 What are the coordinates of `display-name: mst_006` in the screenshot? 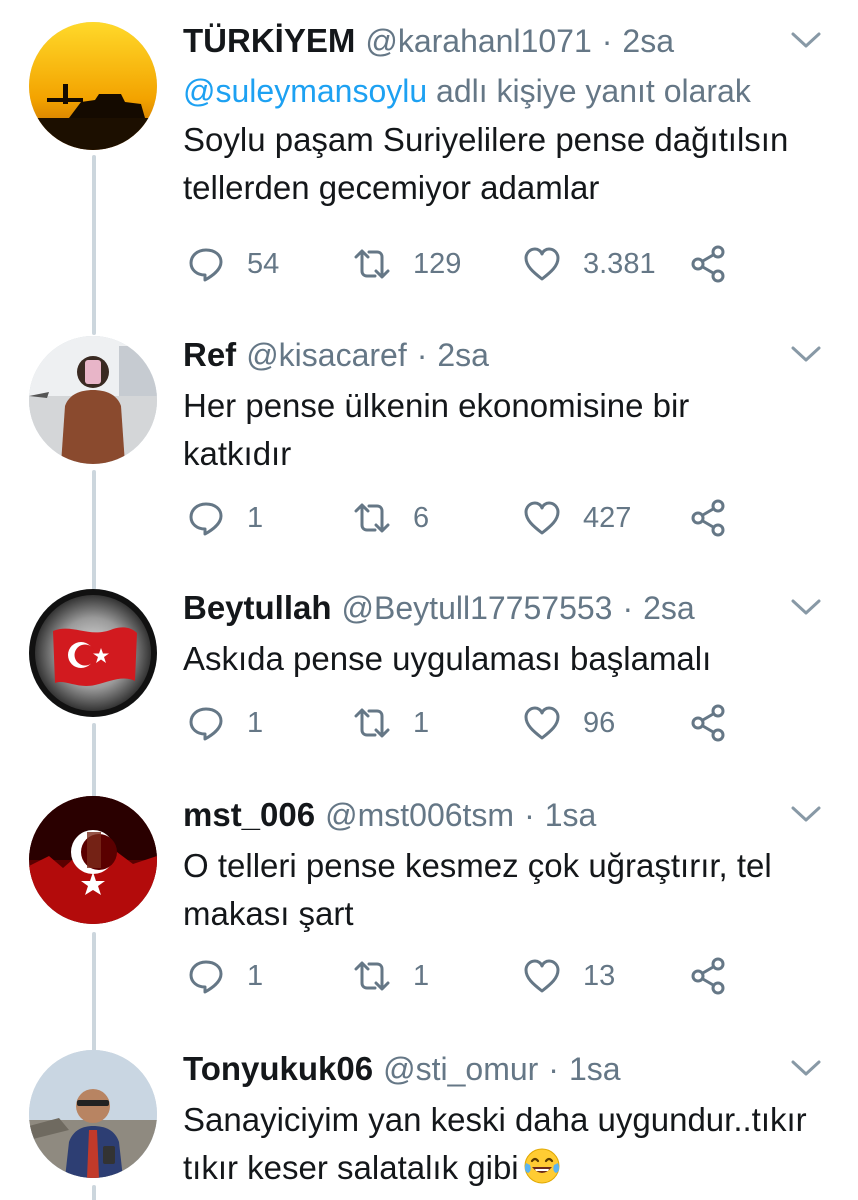 It's located at (249, 815).